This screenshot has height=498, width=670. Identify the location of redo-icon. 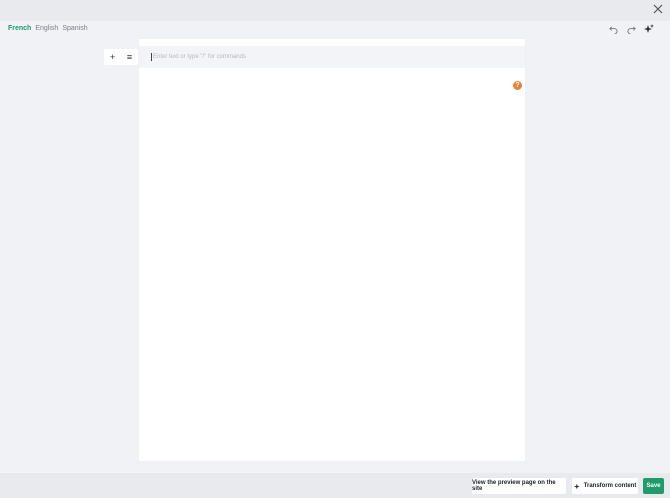
(631, 29).